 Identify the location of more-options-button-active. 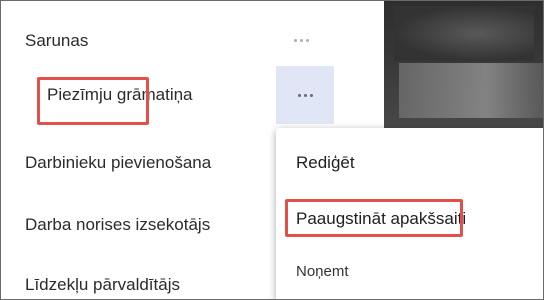
(305, 95).